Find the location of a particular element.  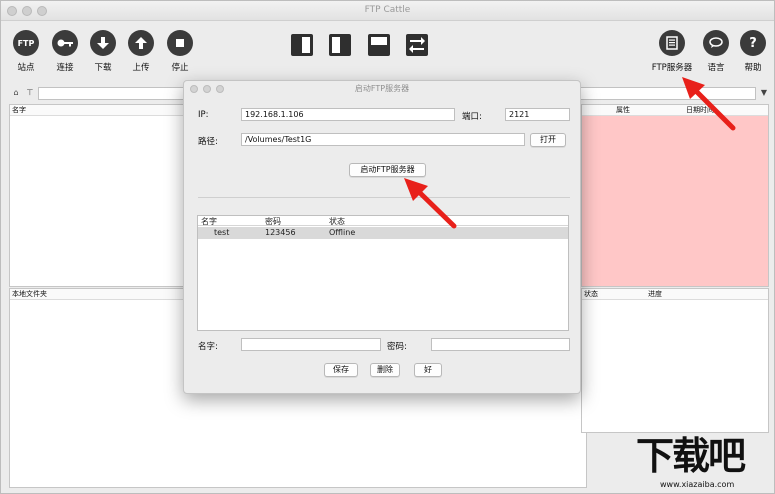

annotation-arrows is located at coordinates (570, 153).